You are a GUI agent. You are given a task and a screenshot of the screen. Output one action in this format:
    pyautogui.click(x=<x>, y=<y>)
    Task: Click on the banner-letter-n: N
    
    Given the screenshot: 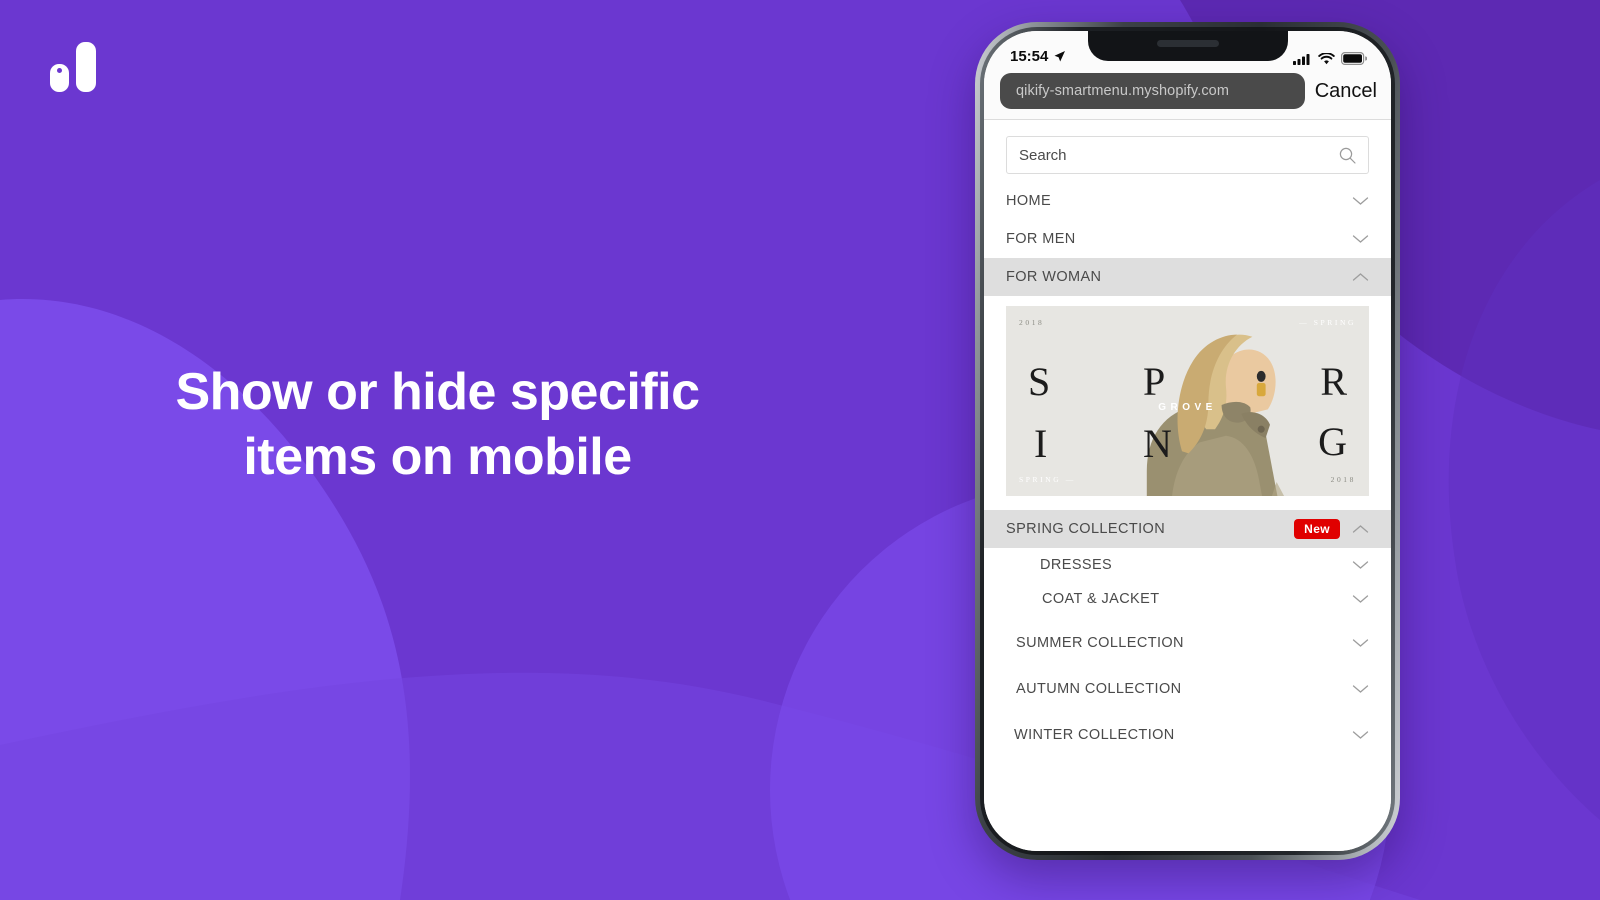 What is the action you would take?
    pyautogui.click(x=1157, y=443)
    